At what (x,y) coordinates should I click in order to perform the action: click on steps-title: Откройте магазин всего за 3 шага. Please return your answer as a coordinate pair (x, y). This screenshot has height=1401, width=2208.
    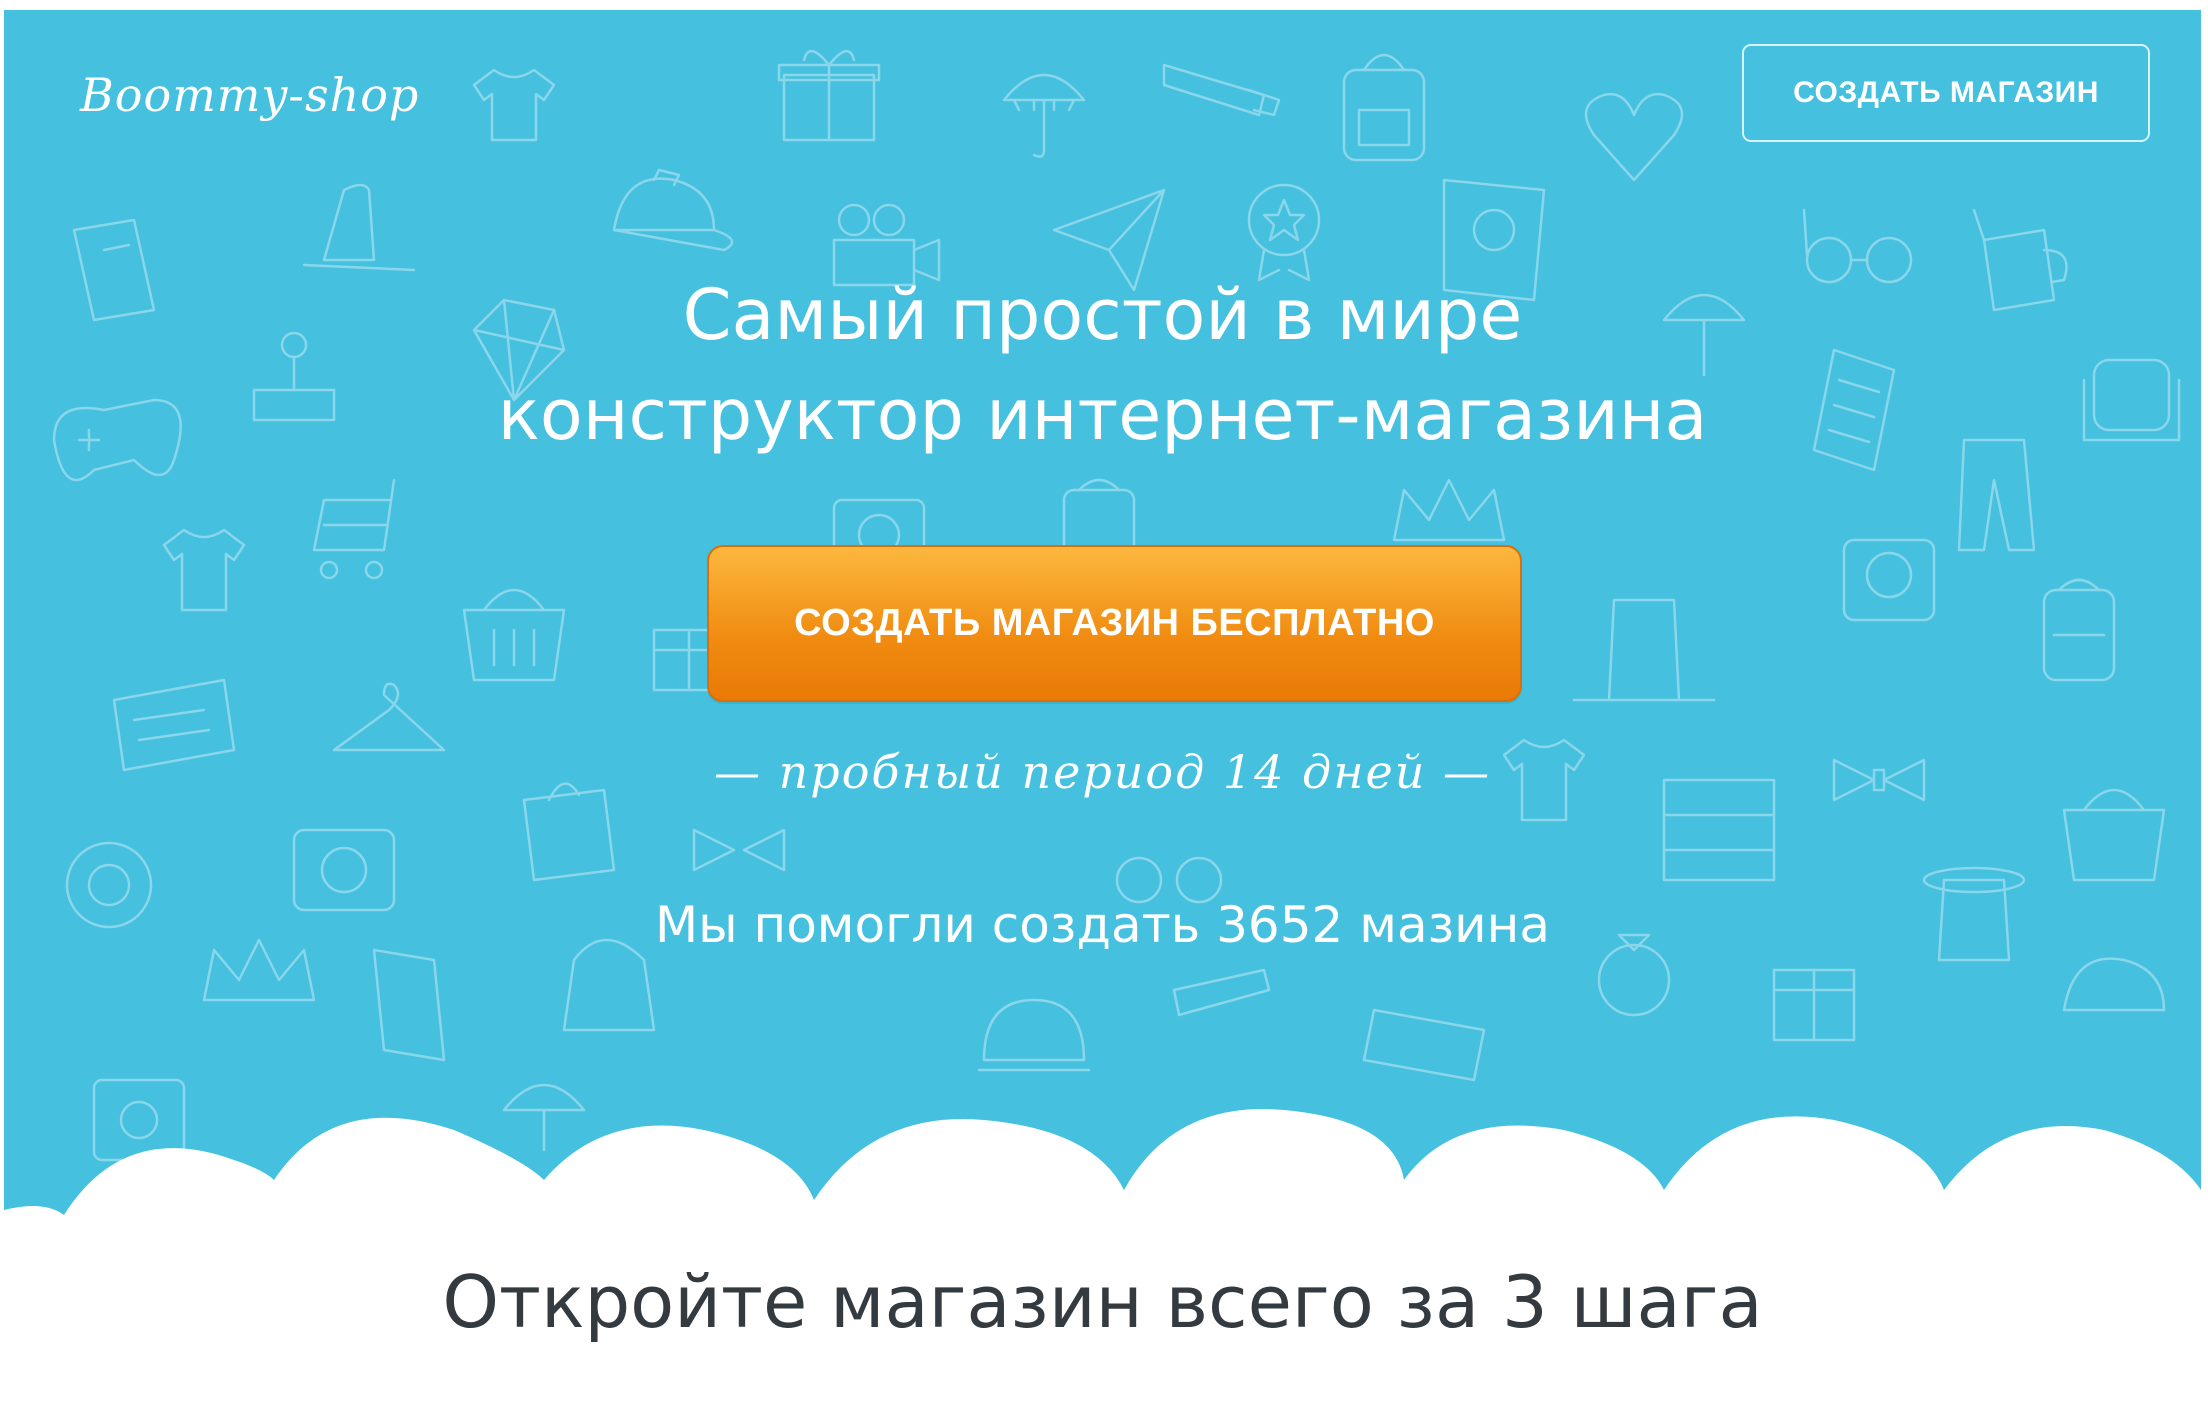
    Looking at the image, I should click on (1102, 1302).